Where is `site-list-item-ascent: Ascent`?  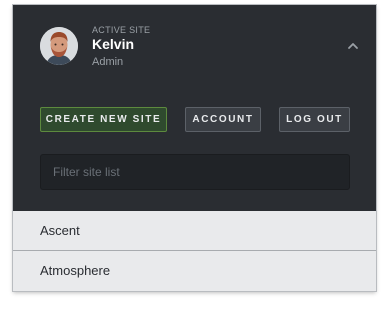
site-list-item-ascent: Ascent is located at coordinates (194, 231).